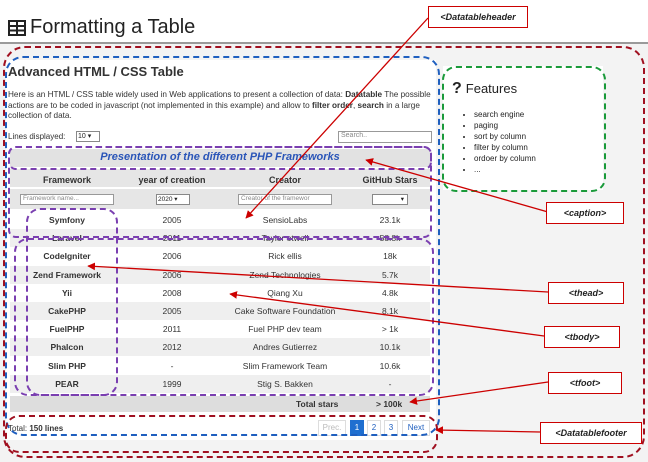 The width and height of the screenshot is (648, 462). I want to click on arrow-datatablefooter, so click(488, 430).